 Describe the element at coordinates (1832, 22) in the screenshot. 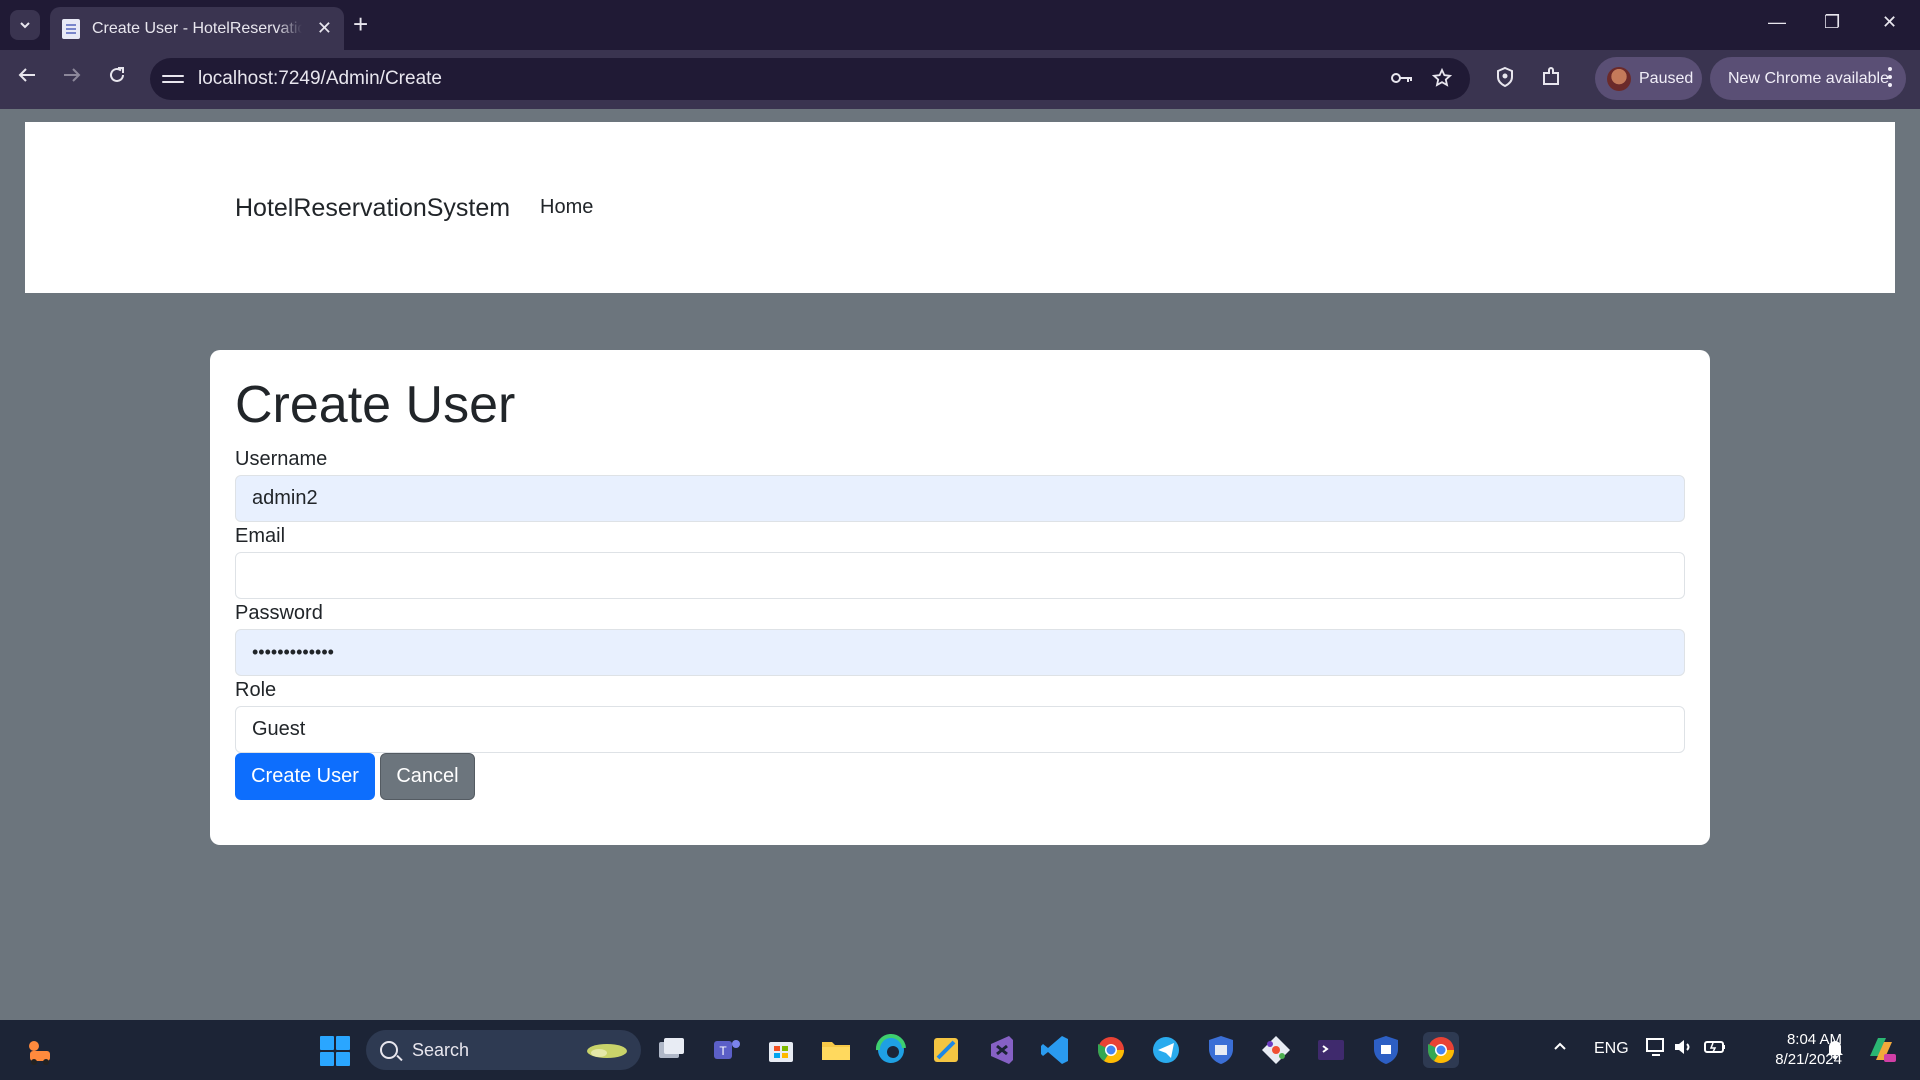

I see `restore-button: ❐` at that location.